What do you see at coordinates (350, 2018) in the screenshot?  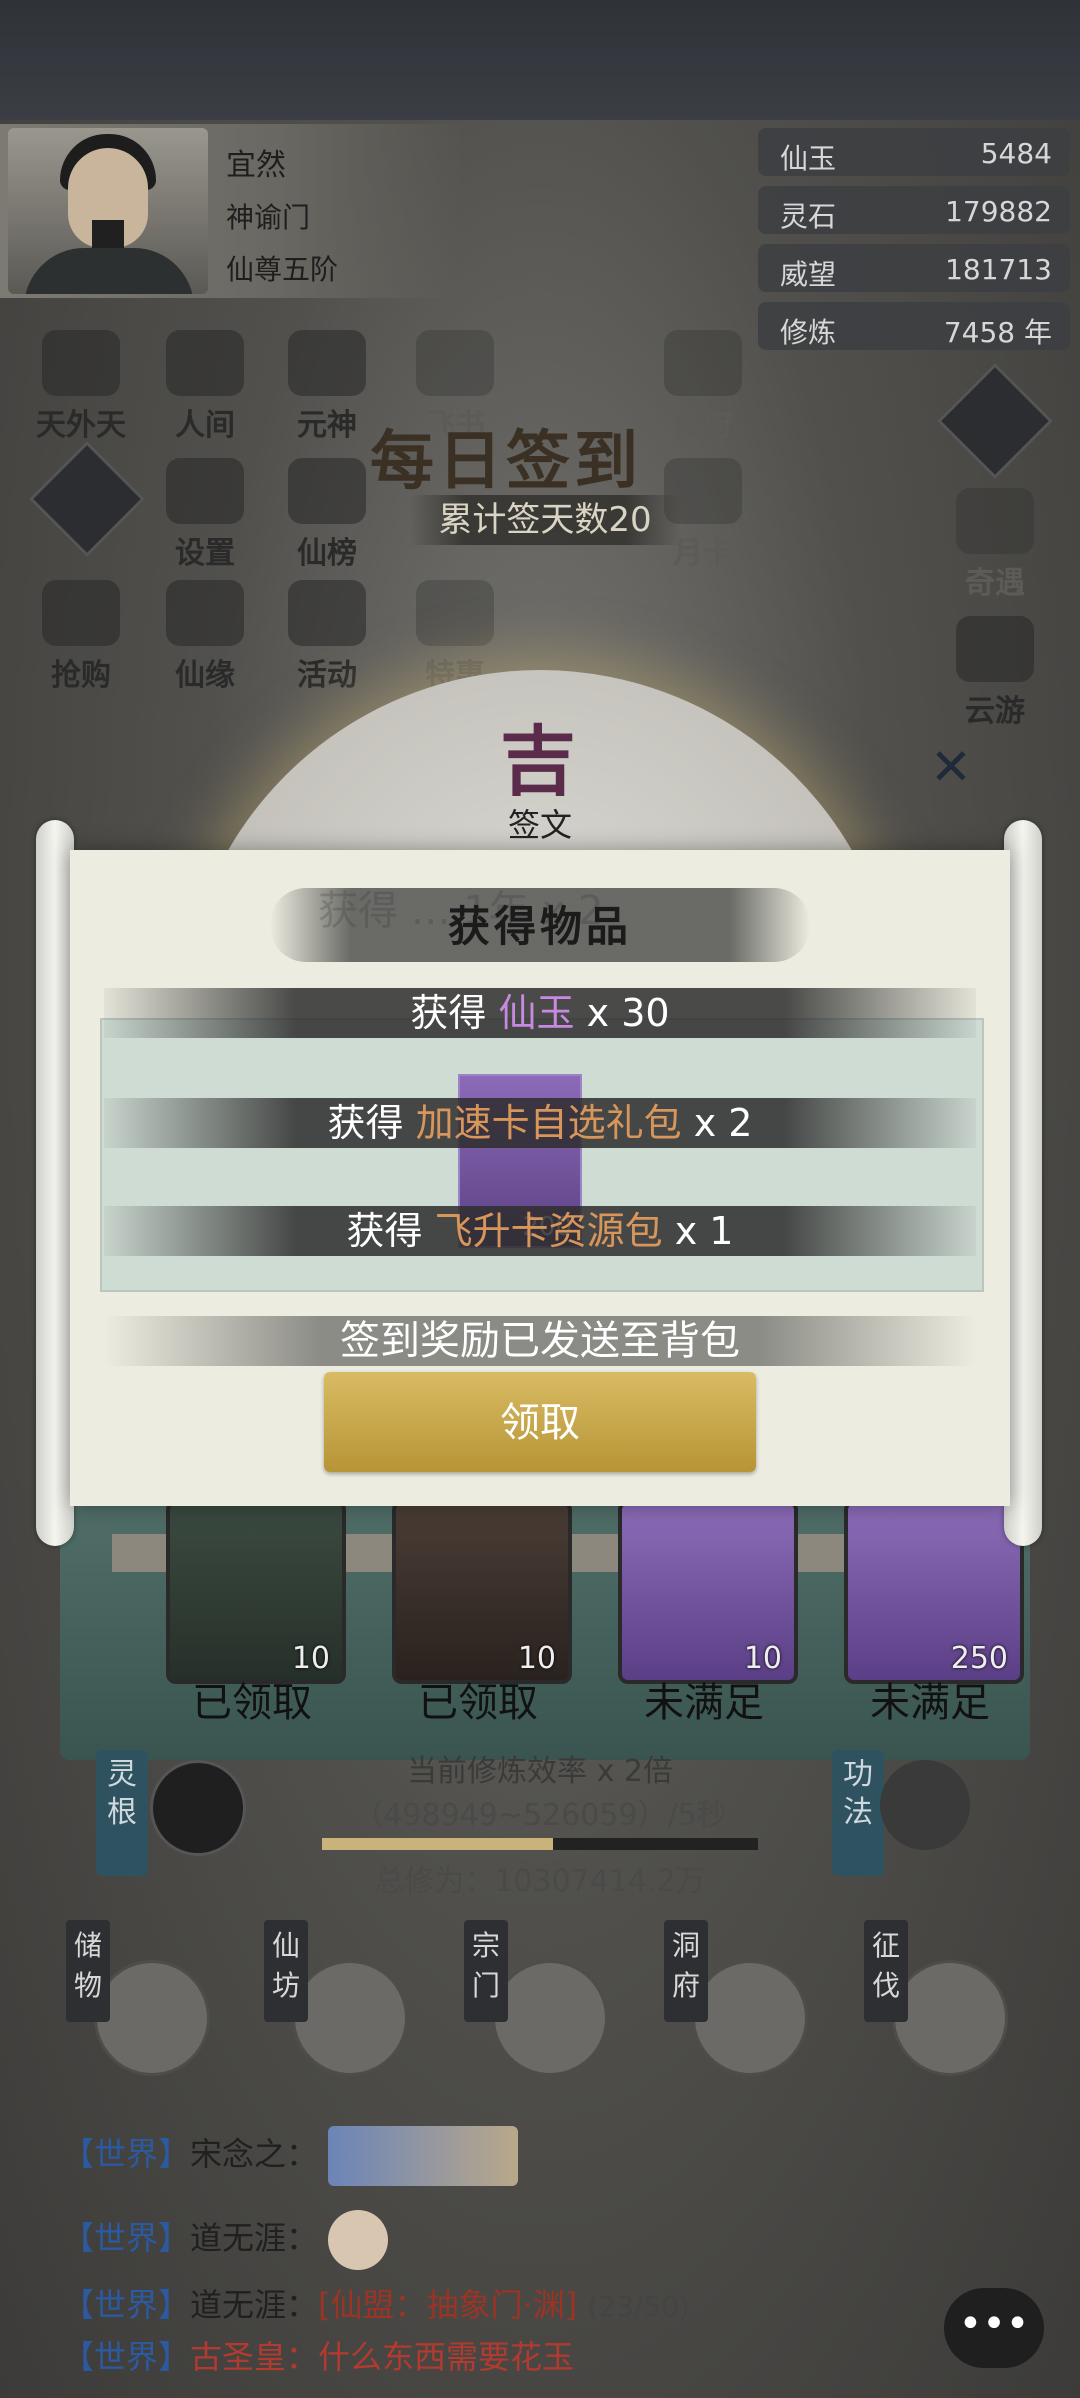 I see `cloud-shop-icon` at bounding box center [350, 2018].